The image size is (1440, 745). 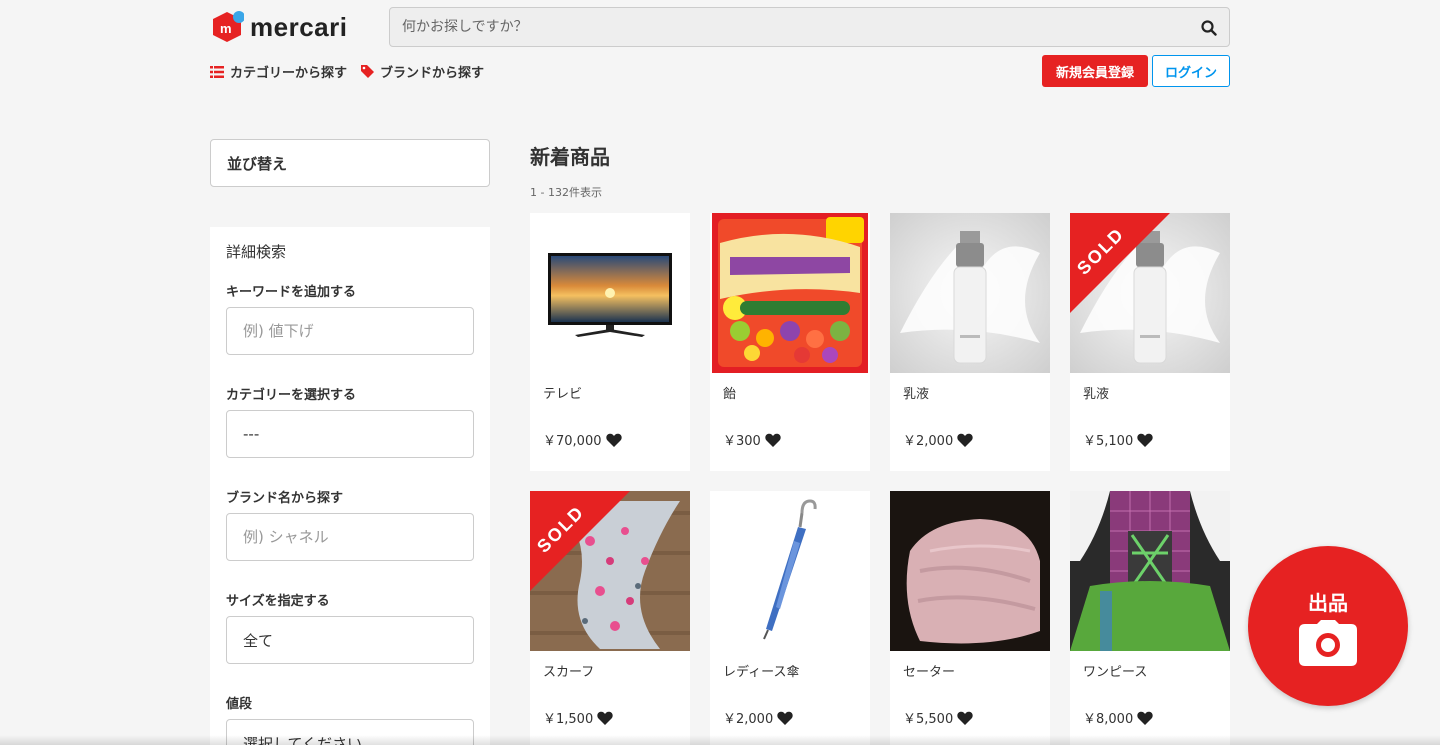 I want to click on product-price: ￥1,500, so click(x=578, y=717).